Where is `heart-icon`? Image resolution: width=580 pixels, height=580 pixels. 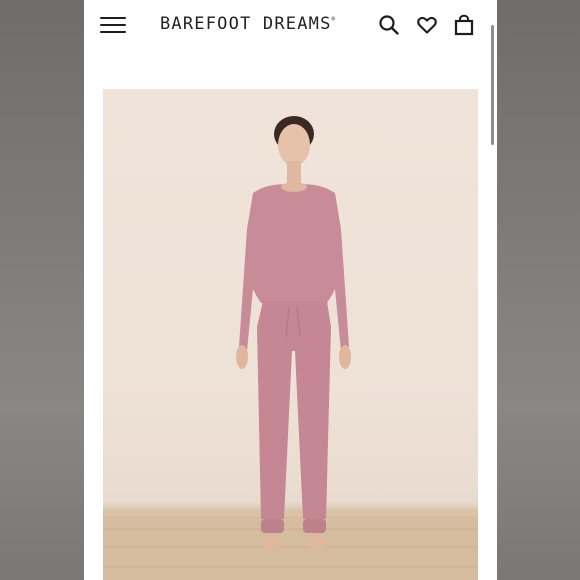
heart-icon is located at coordinates (427, 25).